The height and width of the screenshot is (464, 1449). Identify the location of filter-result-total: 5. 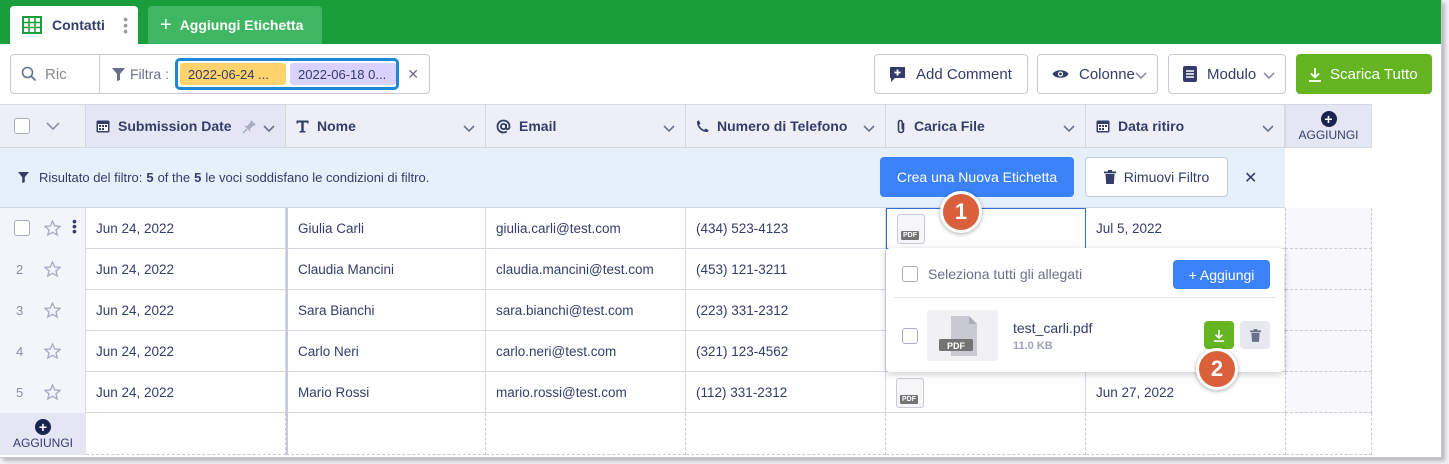
(198, 177).